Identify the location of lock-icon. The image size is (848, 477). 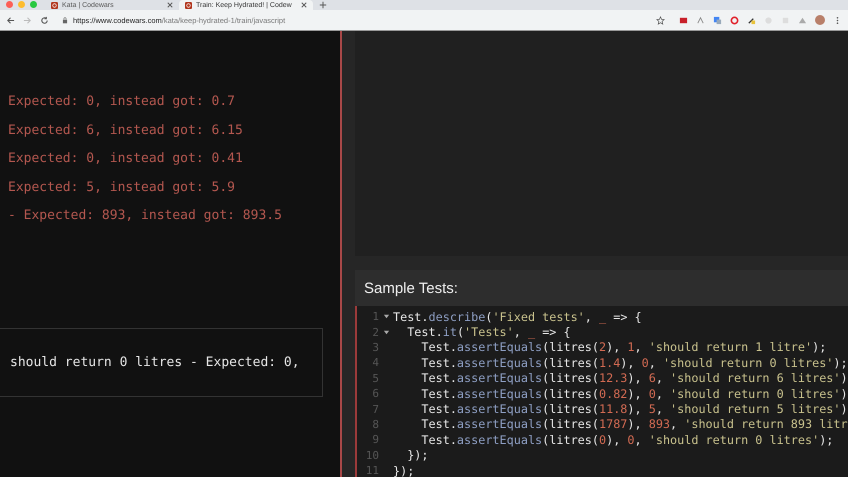
(65, 20).